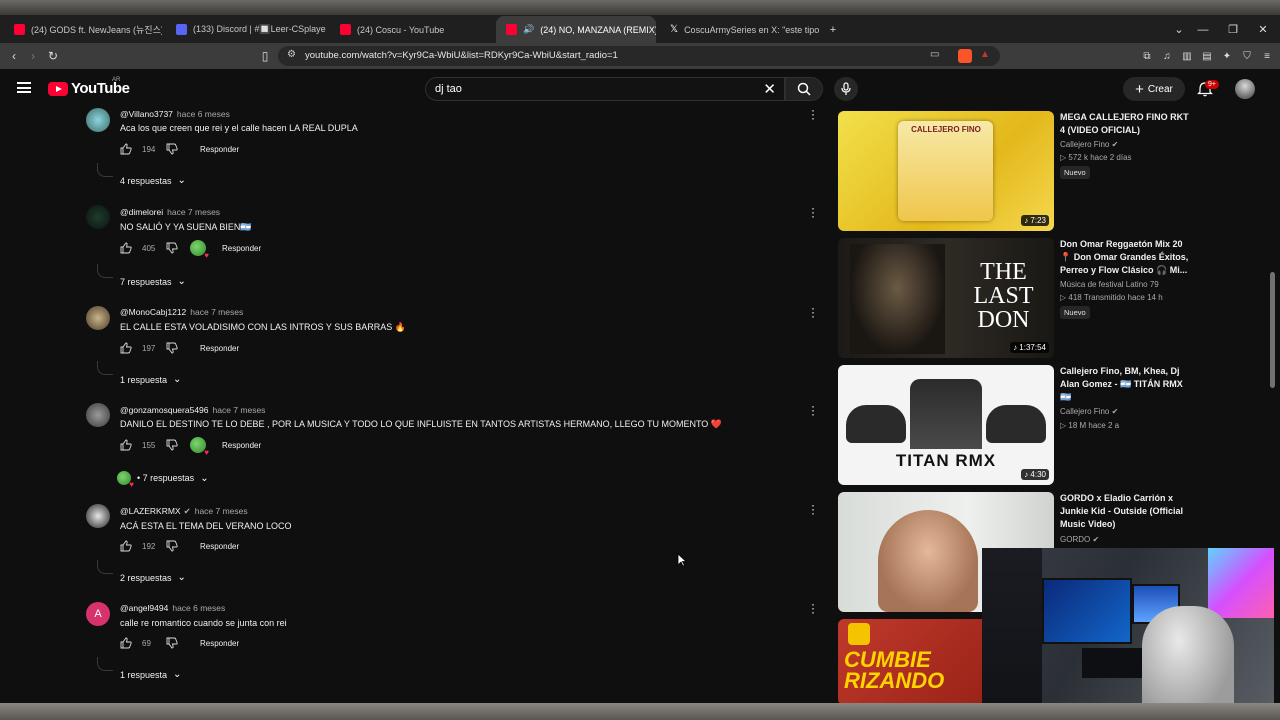 This screenshot has width=1280, height=720. I want to click on motorcycle-left, so click(876, 424).